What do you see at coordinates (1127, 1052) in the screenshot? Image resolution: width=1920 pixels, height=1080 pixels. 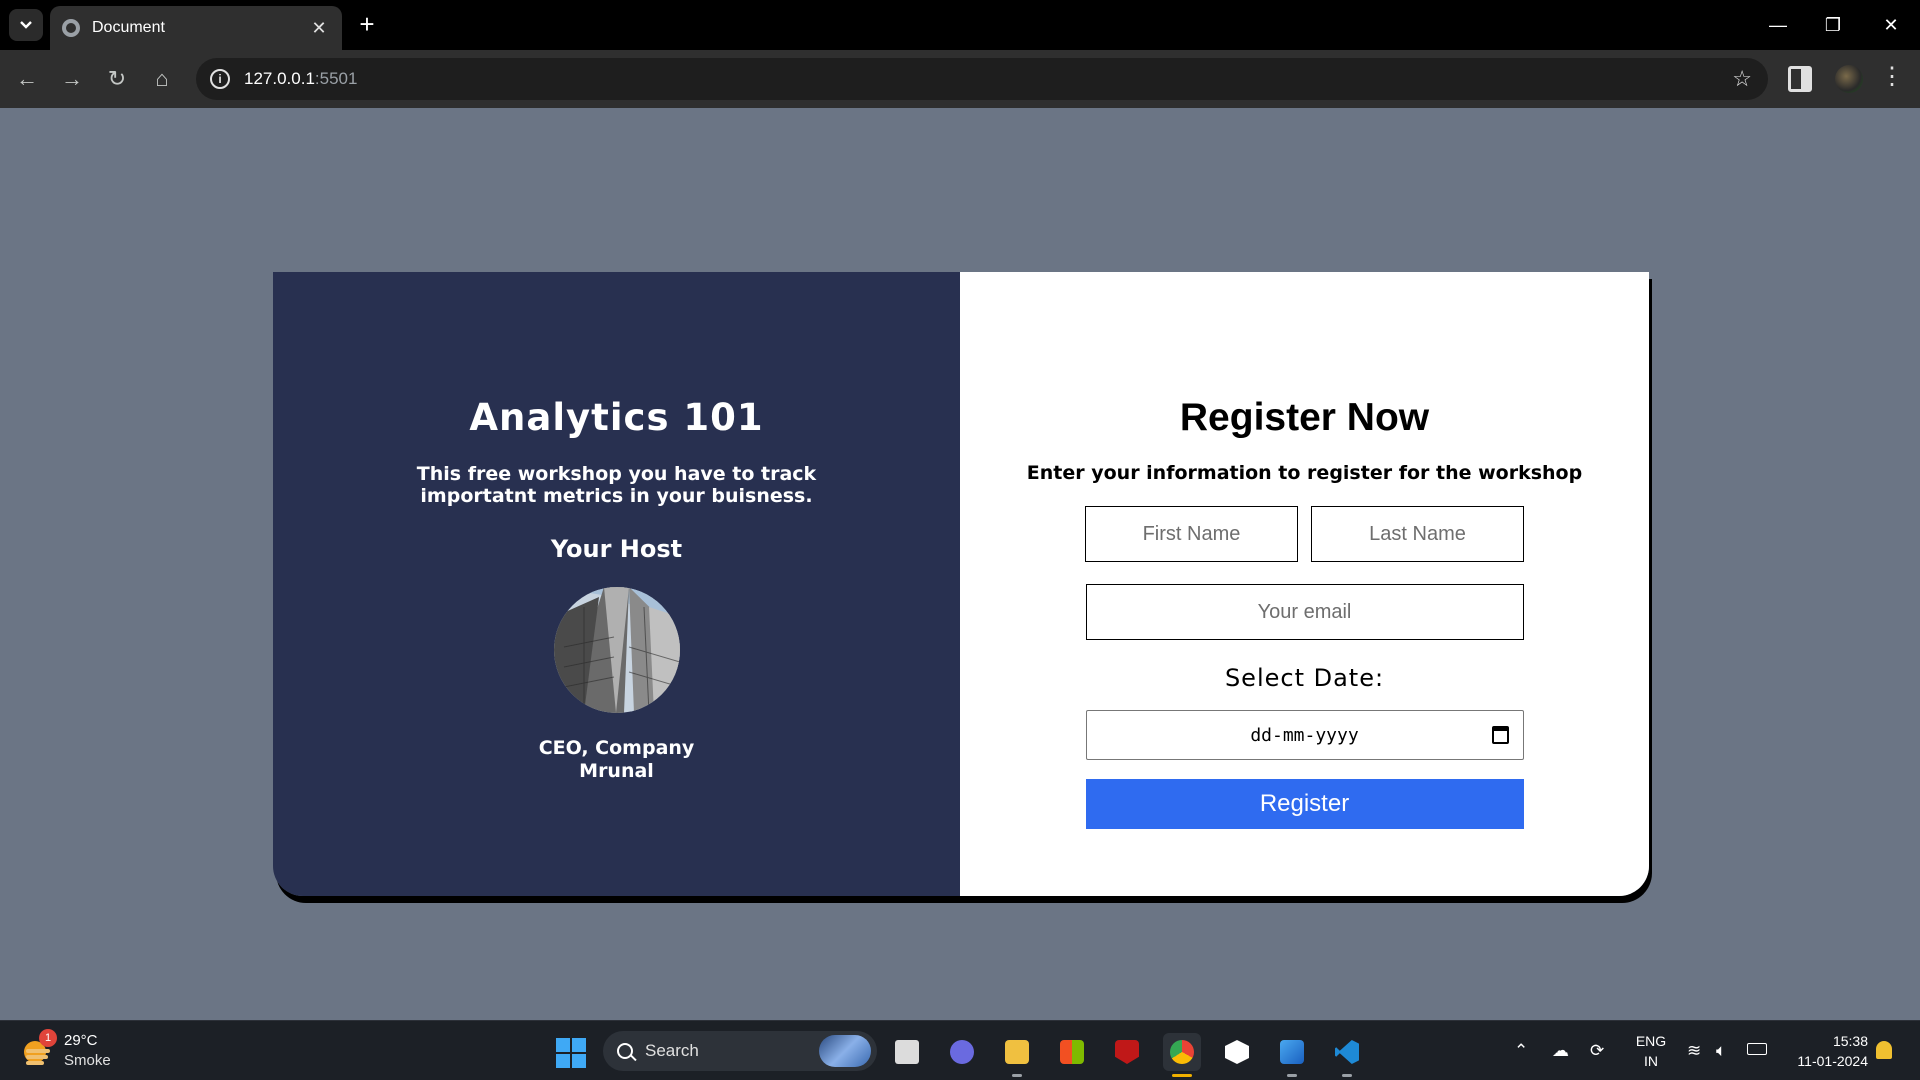 I see `mcafee-icon` at bounding box center [1127, 1052].